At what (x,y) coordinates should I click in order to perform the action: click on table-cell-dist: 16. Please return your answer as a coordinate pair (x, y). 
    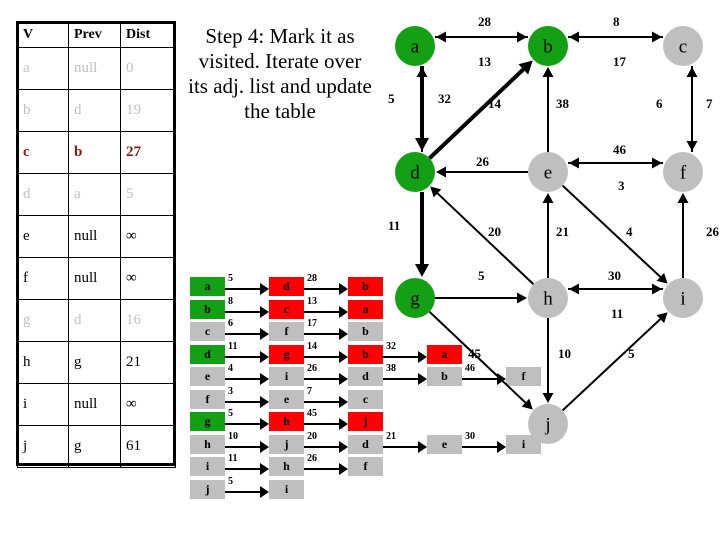
    Looking at the image, I should click on (148, 320).